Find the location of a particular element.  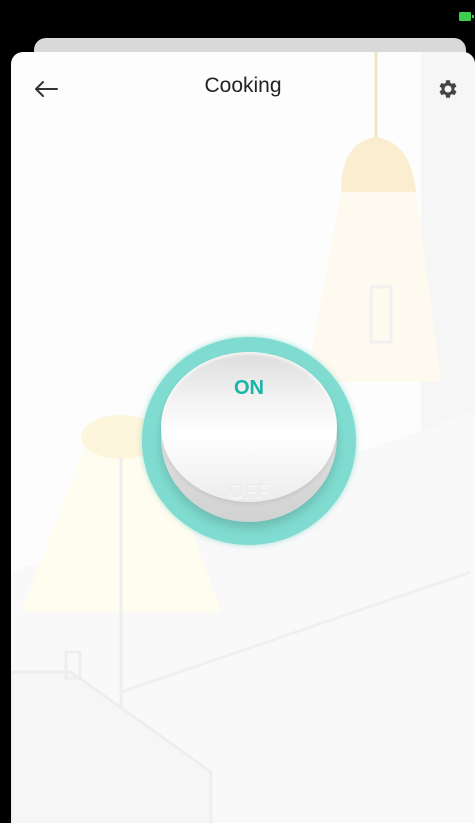

gear-icon is located at coordinates (448, 89).